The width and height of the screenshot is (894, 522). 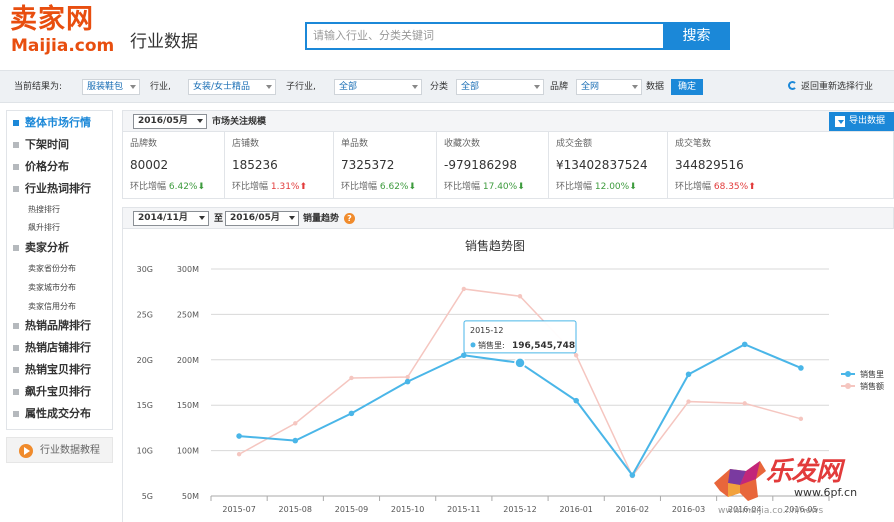 What do you see at coordinates (52, 20) in the screenshot?
I see `logo: 卖家网` at bounding box center [52, 20].